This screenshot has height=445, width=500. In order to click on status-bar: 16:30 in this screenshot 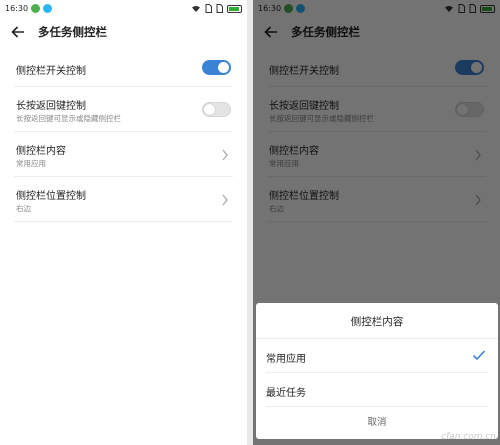, I will do `click(123, 8)`.